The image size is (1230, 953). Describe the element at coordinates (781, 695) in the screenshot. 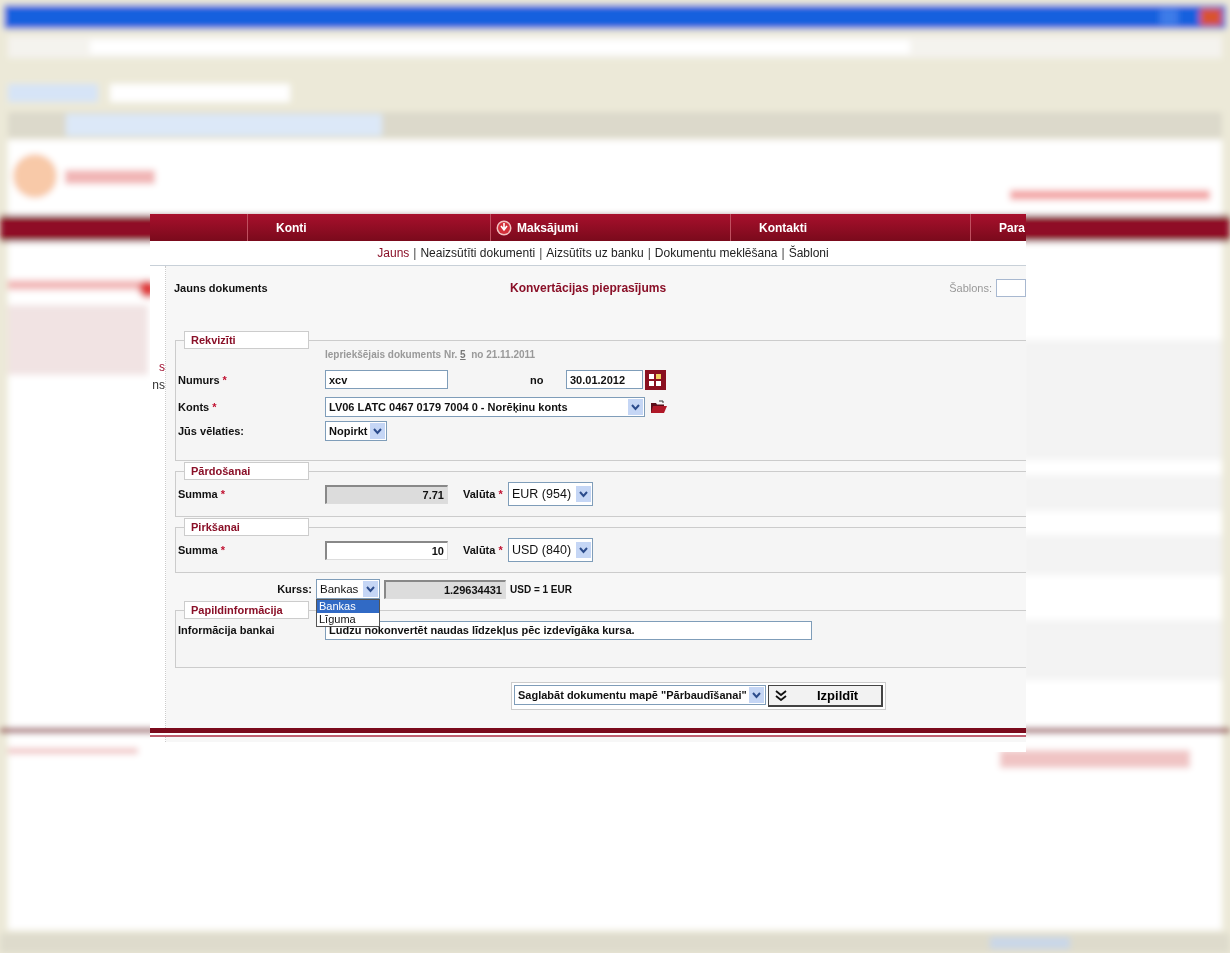

I see `double-chevron-icon` at that location.